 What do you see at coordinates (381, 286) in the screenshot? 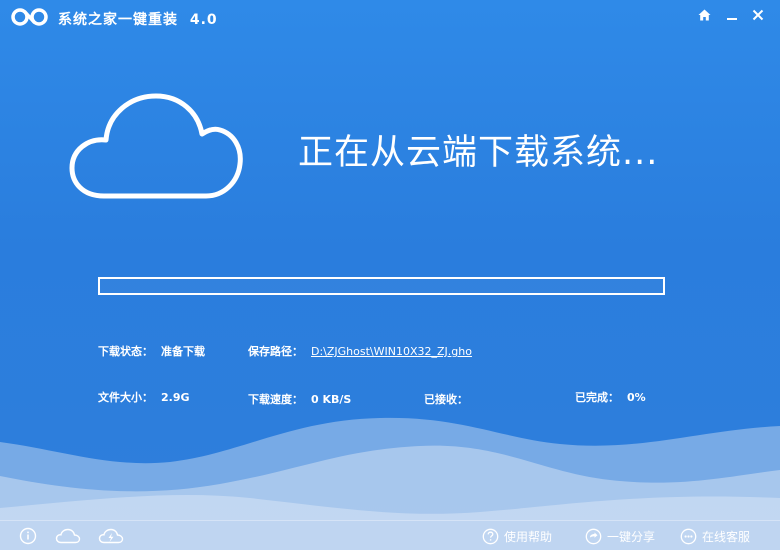
I see `download-progress-bar` at bounding box center [381, 286].